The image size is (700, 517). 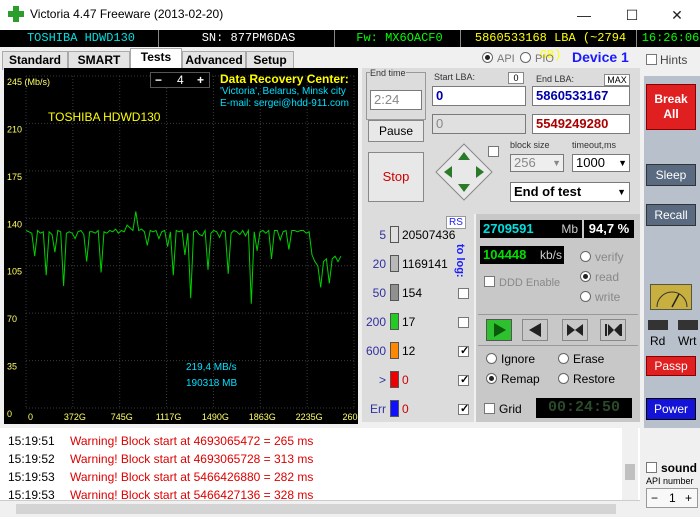 I want to click on verify-radio-dot, so click(x=585, y=256).